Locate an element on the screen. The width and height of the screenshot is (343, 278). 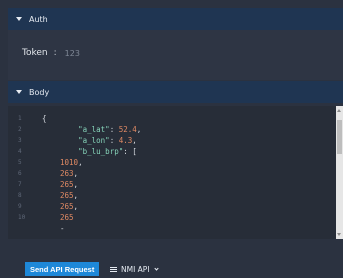
line-number: 10 is located at coordinates (22, 217).